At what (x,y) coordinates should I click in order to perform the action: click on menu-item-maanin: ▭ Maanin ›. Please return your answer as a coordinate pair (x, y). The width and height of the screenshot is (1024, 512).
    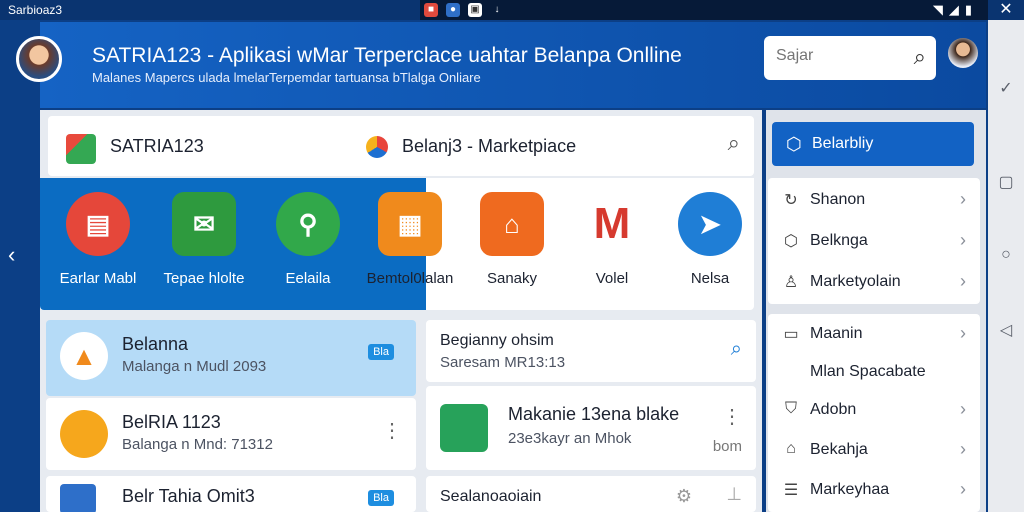
    Looking at the image, I should click on (874, 334).